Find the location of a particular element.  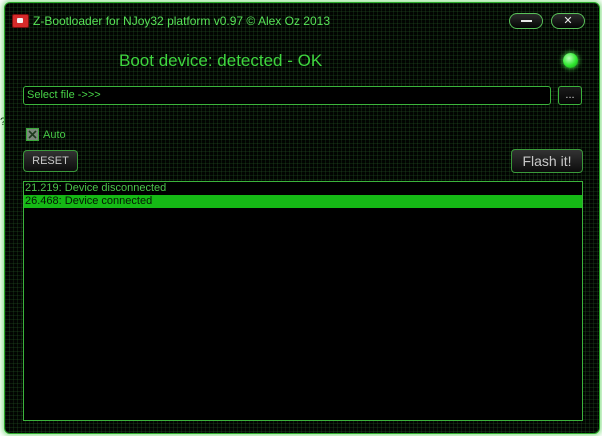

app-icon is located at coordinates (20, 21).